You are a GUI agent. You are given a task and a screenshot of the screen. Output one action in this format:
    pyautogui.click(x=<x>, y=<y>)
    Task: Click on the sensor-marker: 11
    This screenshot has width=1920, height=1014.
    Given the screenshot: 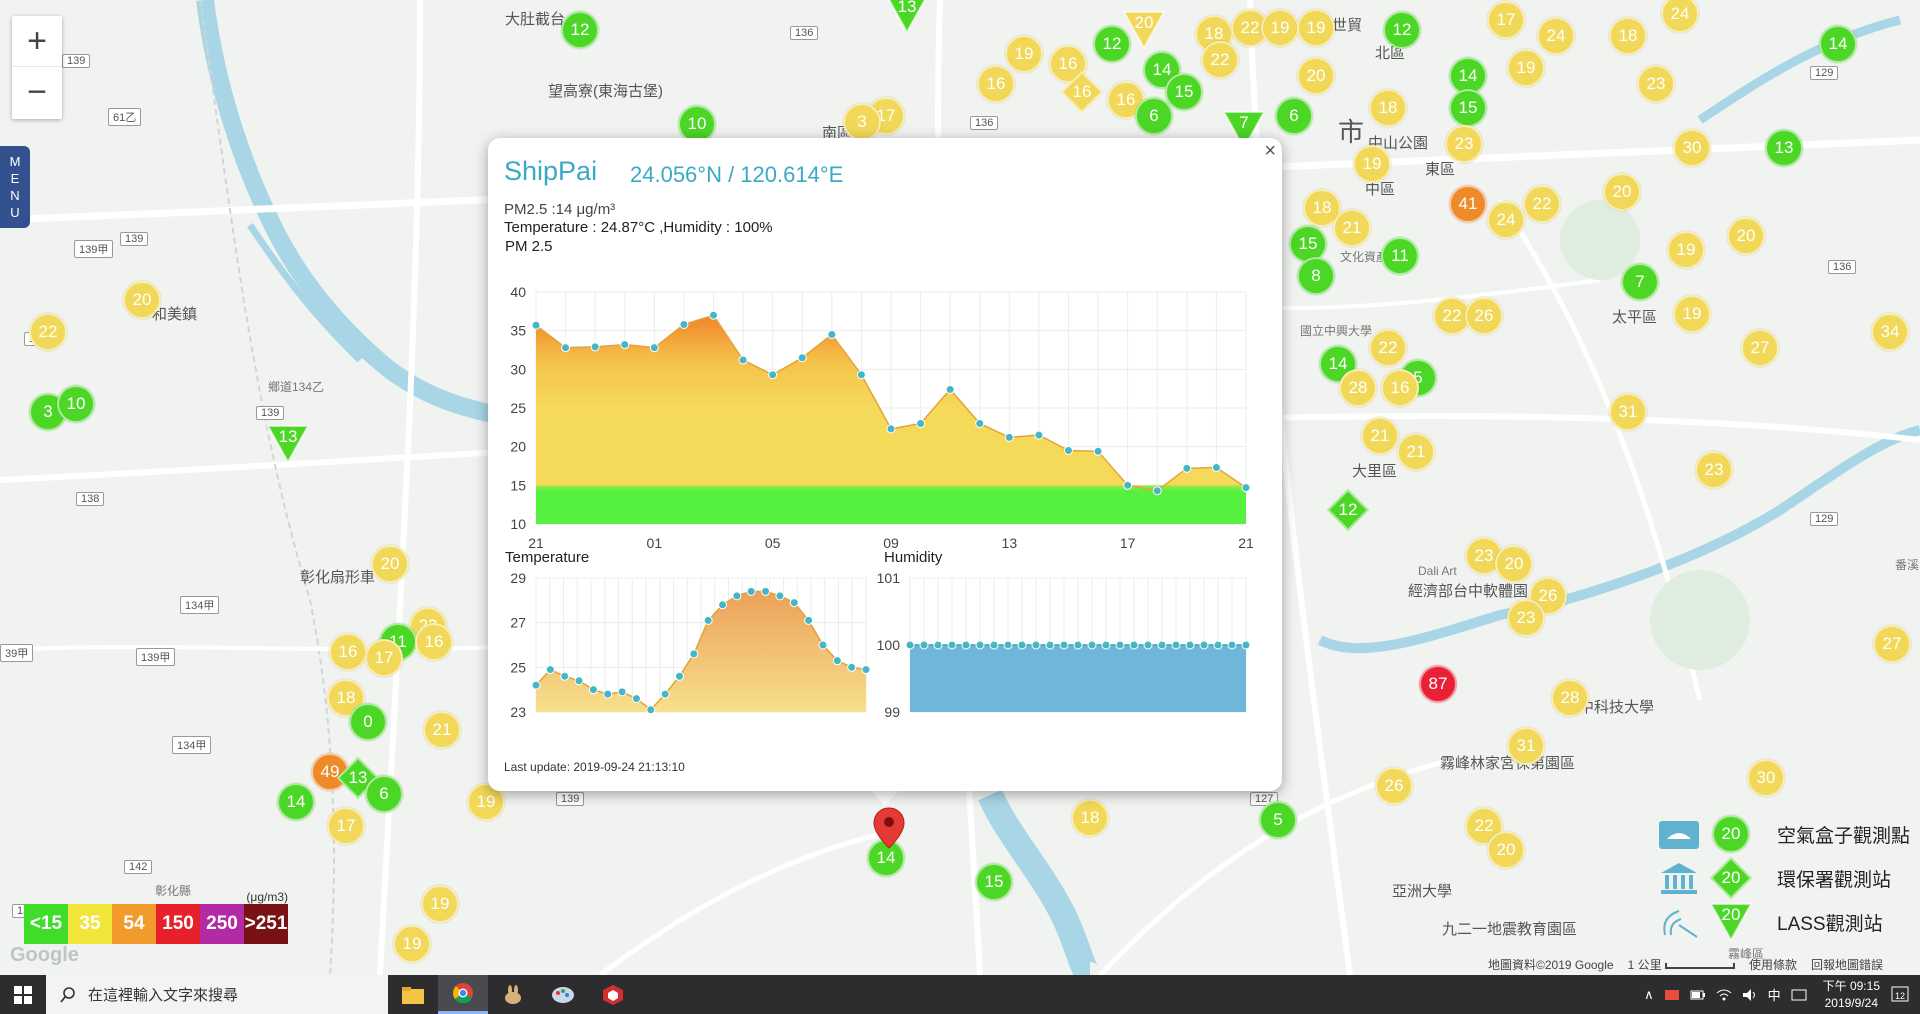 What is the action you would take?
    pyautogui.click(x=1400, y=256)
    